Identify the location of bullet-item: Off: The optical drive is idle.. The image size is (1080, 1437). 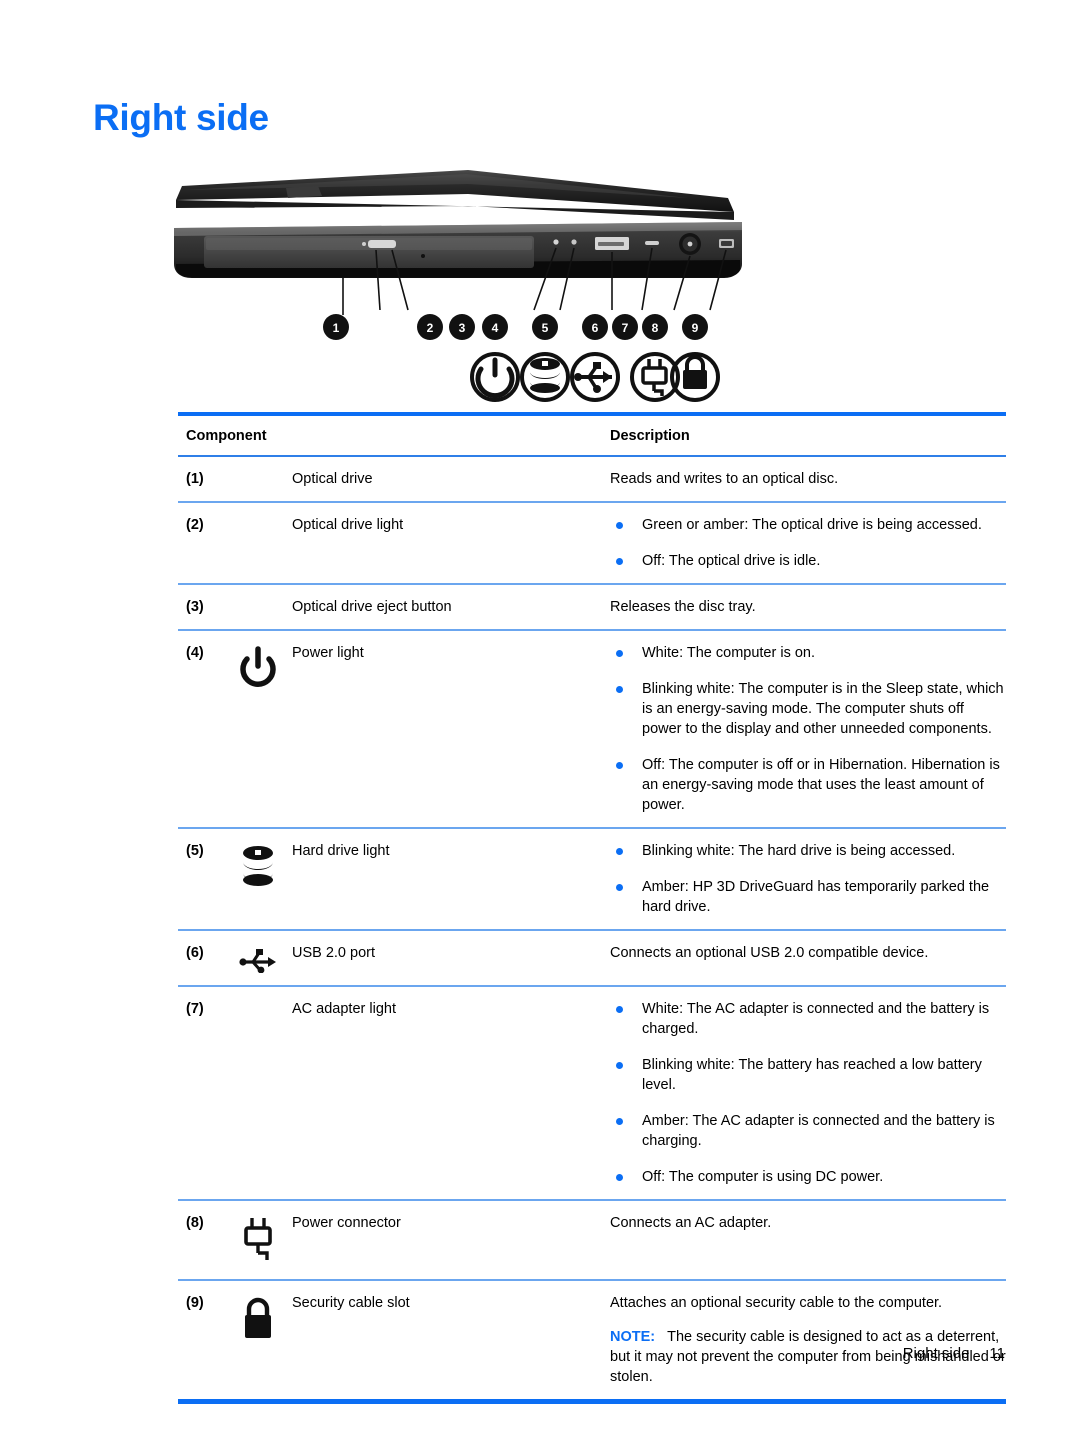
(808, 561).